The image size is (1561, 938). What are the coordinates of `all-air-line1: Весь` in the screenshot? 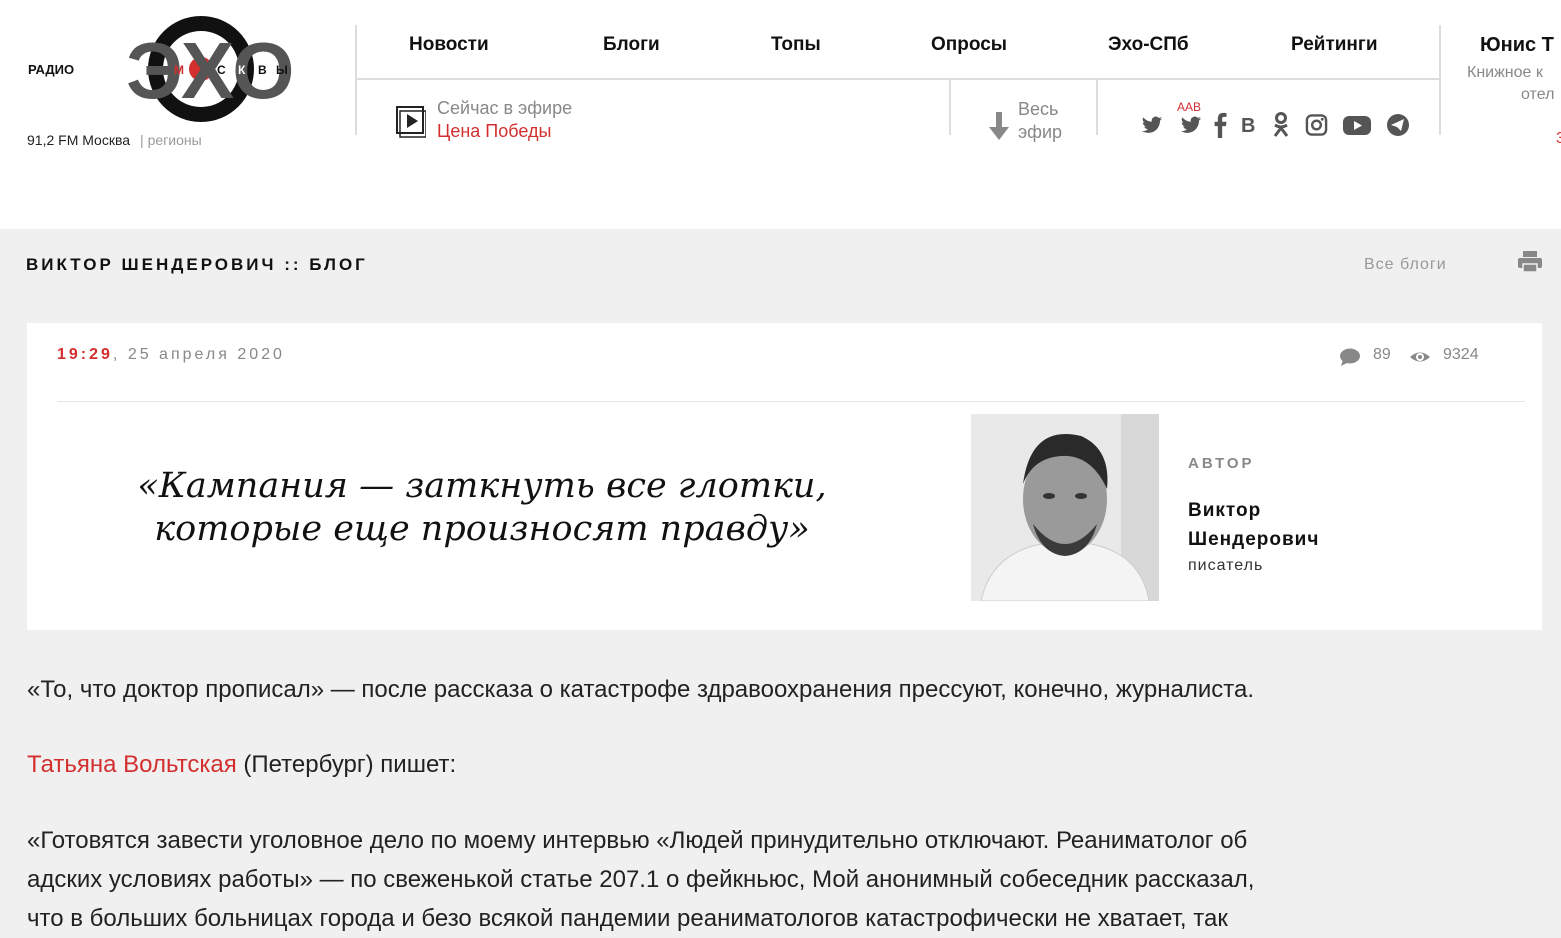 It's located at (1038, 109).